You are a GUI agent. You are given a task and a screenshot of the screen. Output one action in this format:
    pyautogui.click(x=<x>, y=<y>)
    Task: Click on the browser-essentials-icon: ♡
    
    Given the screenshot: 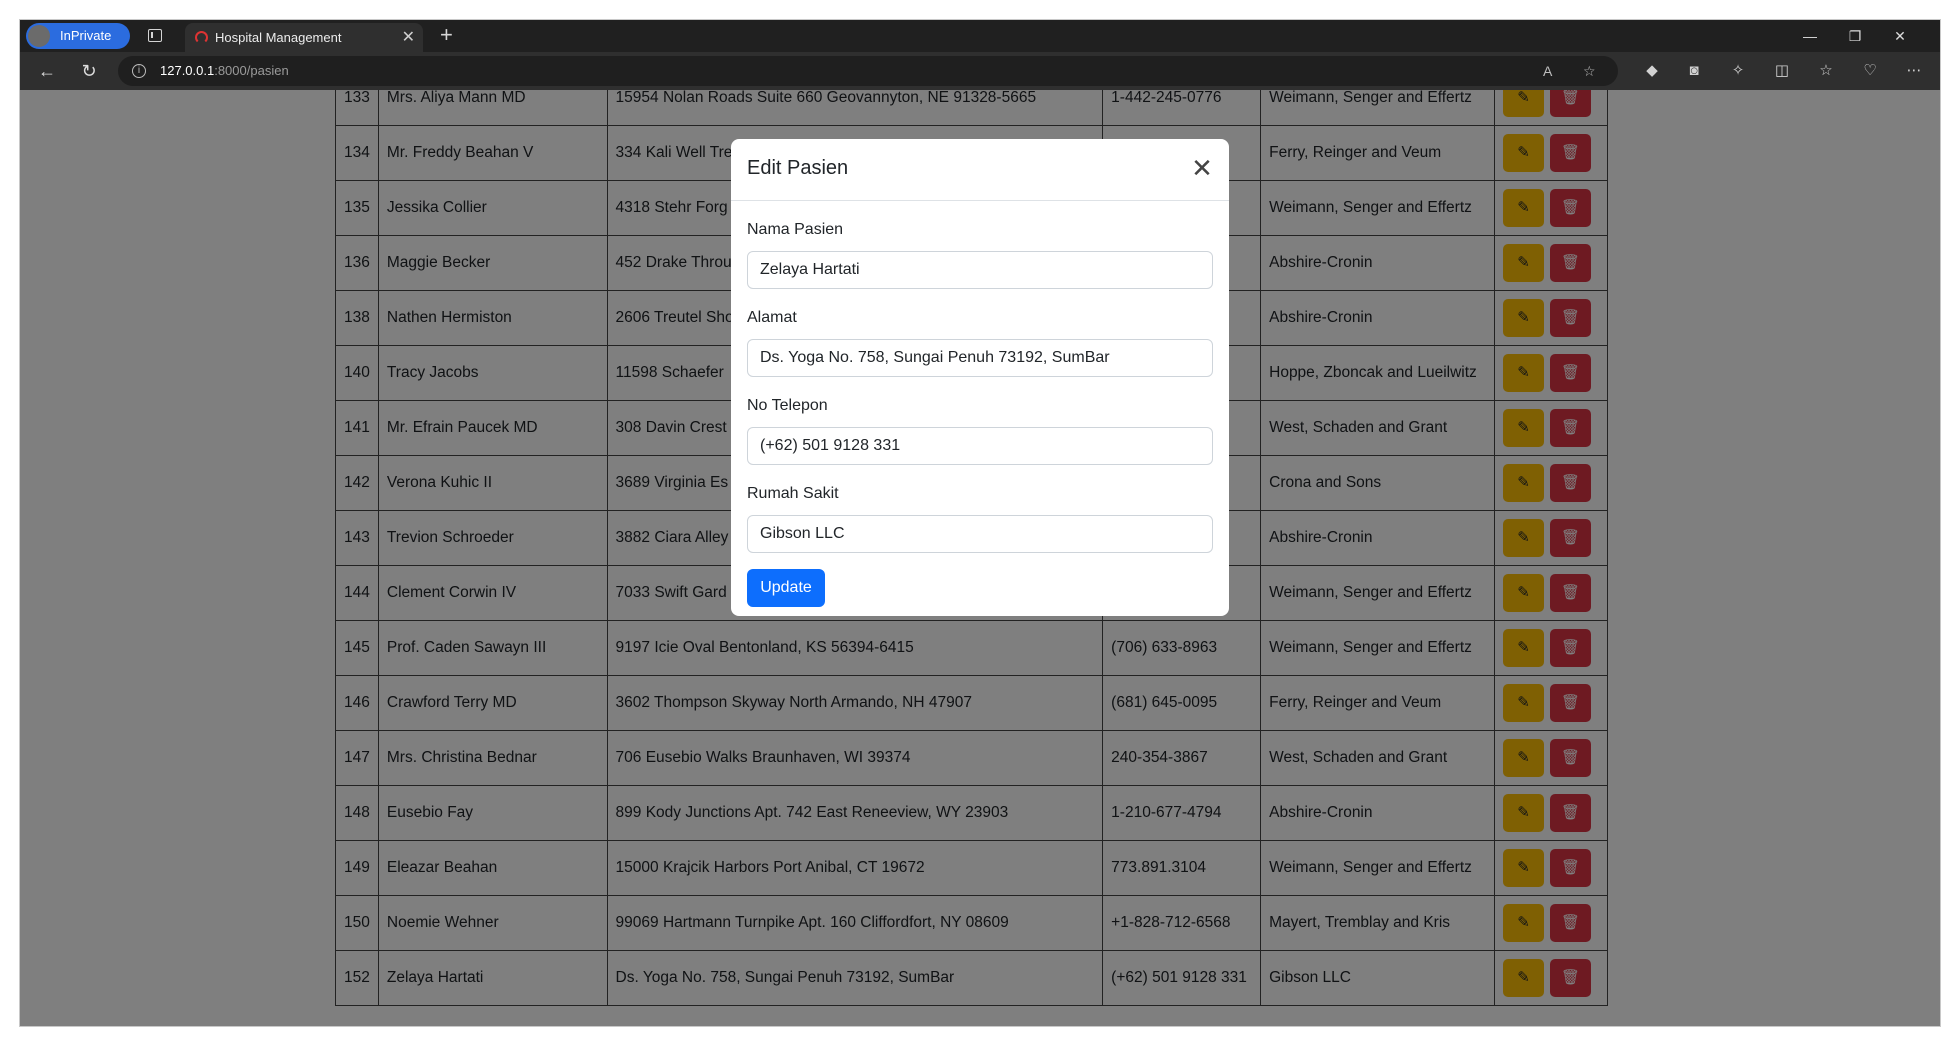 What is the action you would take?
    pyautogui.click(x=1870, y=71)
    